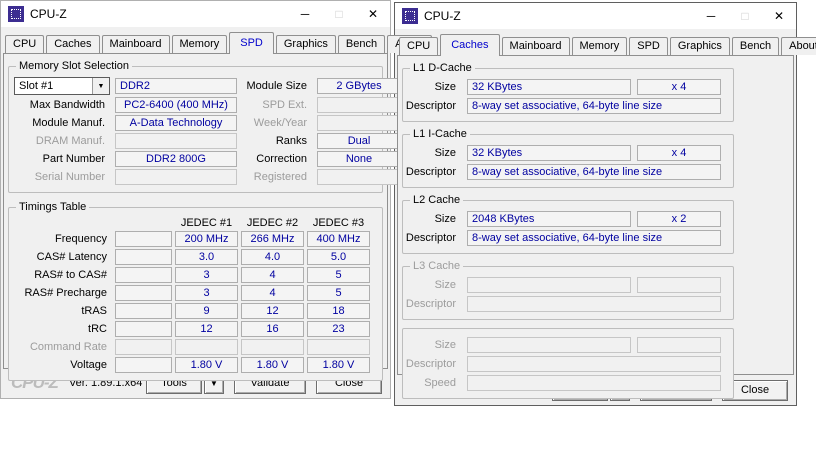 The image size is (816, 460). What do you see at coordinates (272, 365) in the screenshot?
I see `field-voltage-jedec2: 1.80 V` at bounding box center [272, 365].